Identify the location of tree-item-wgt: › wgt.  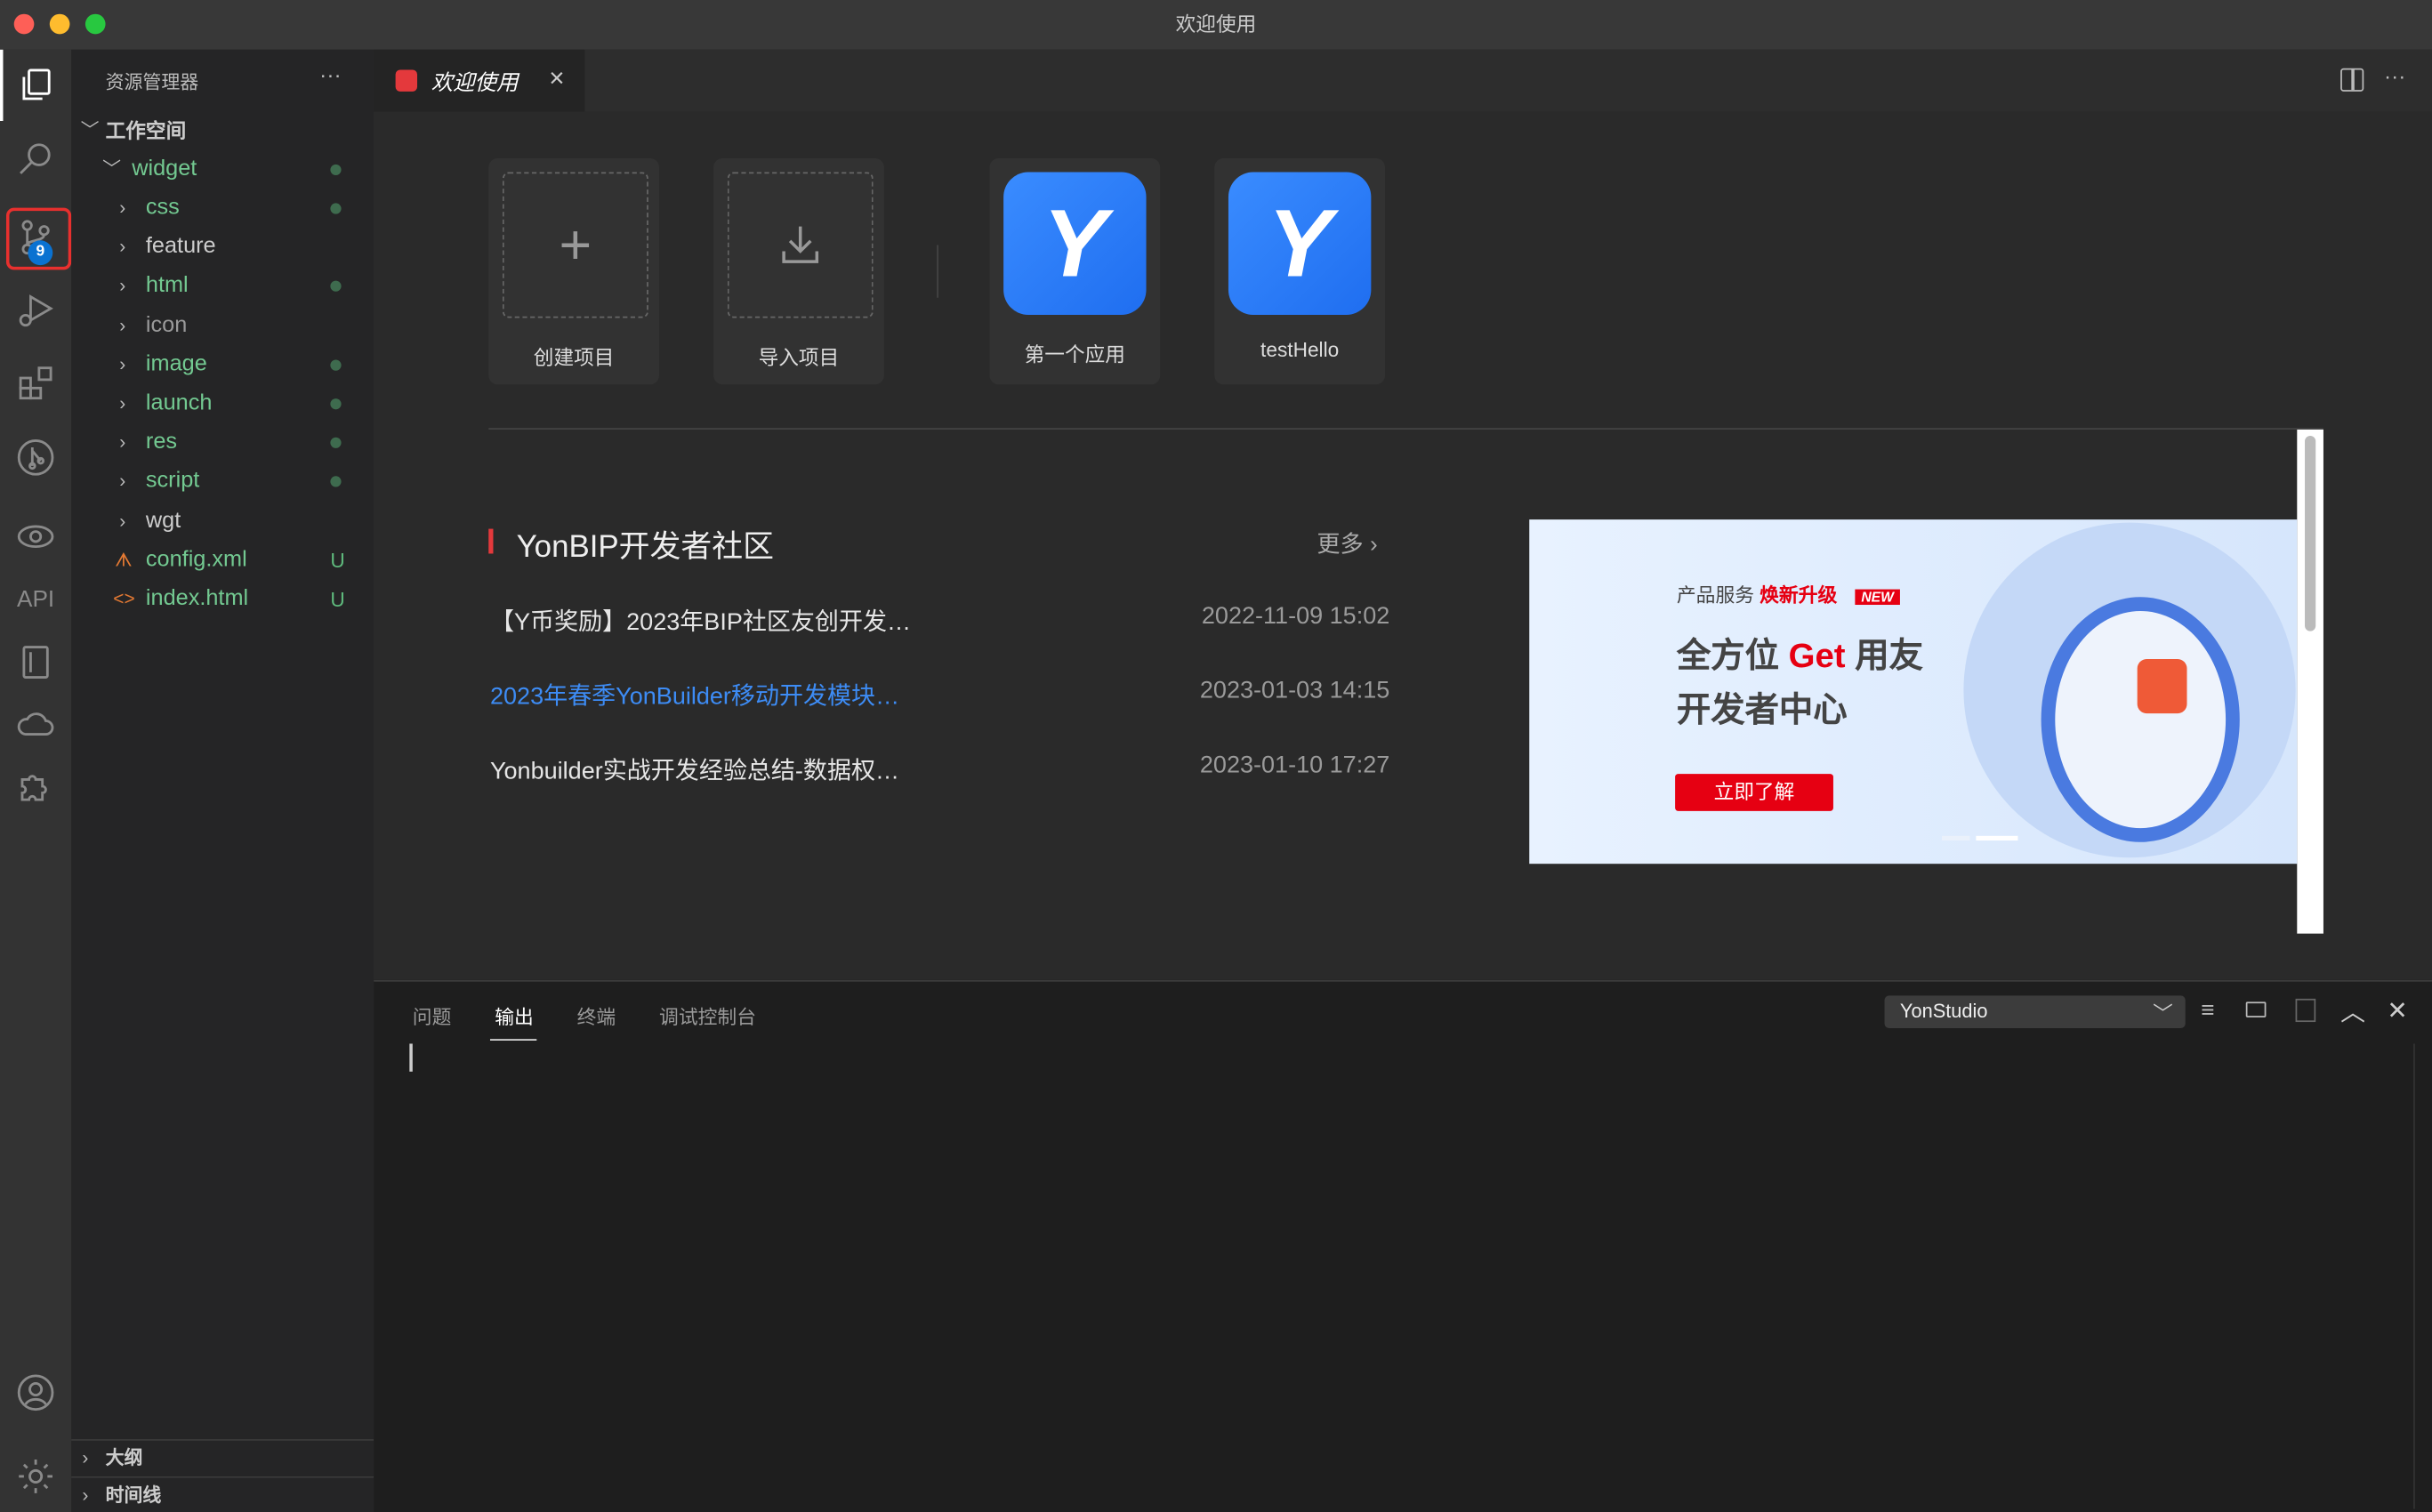
(222, 521).